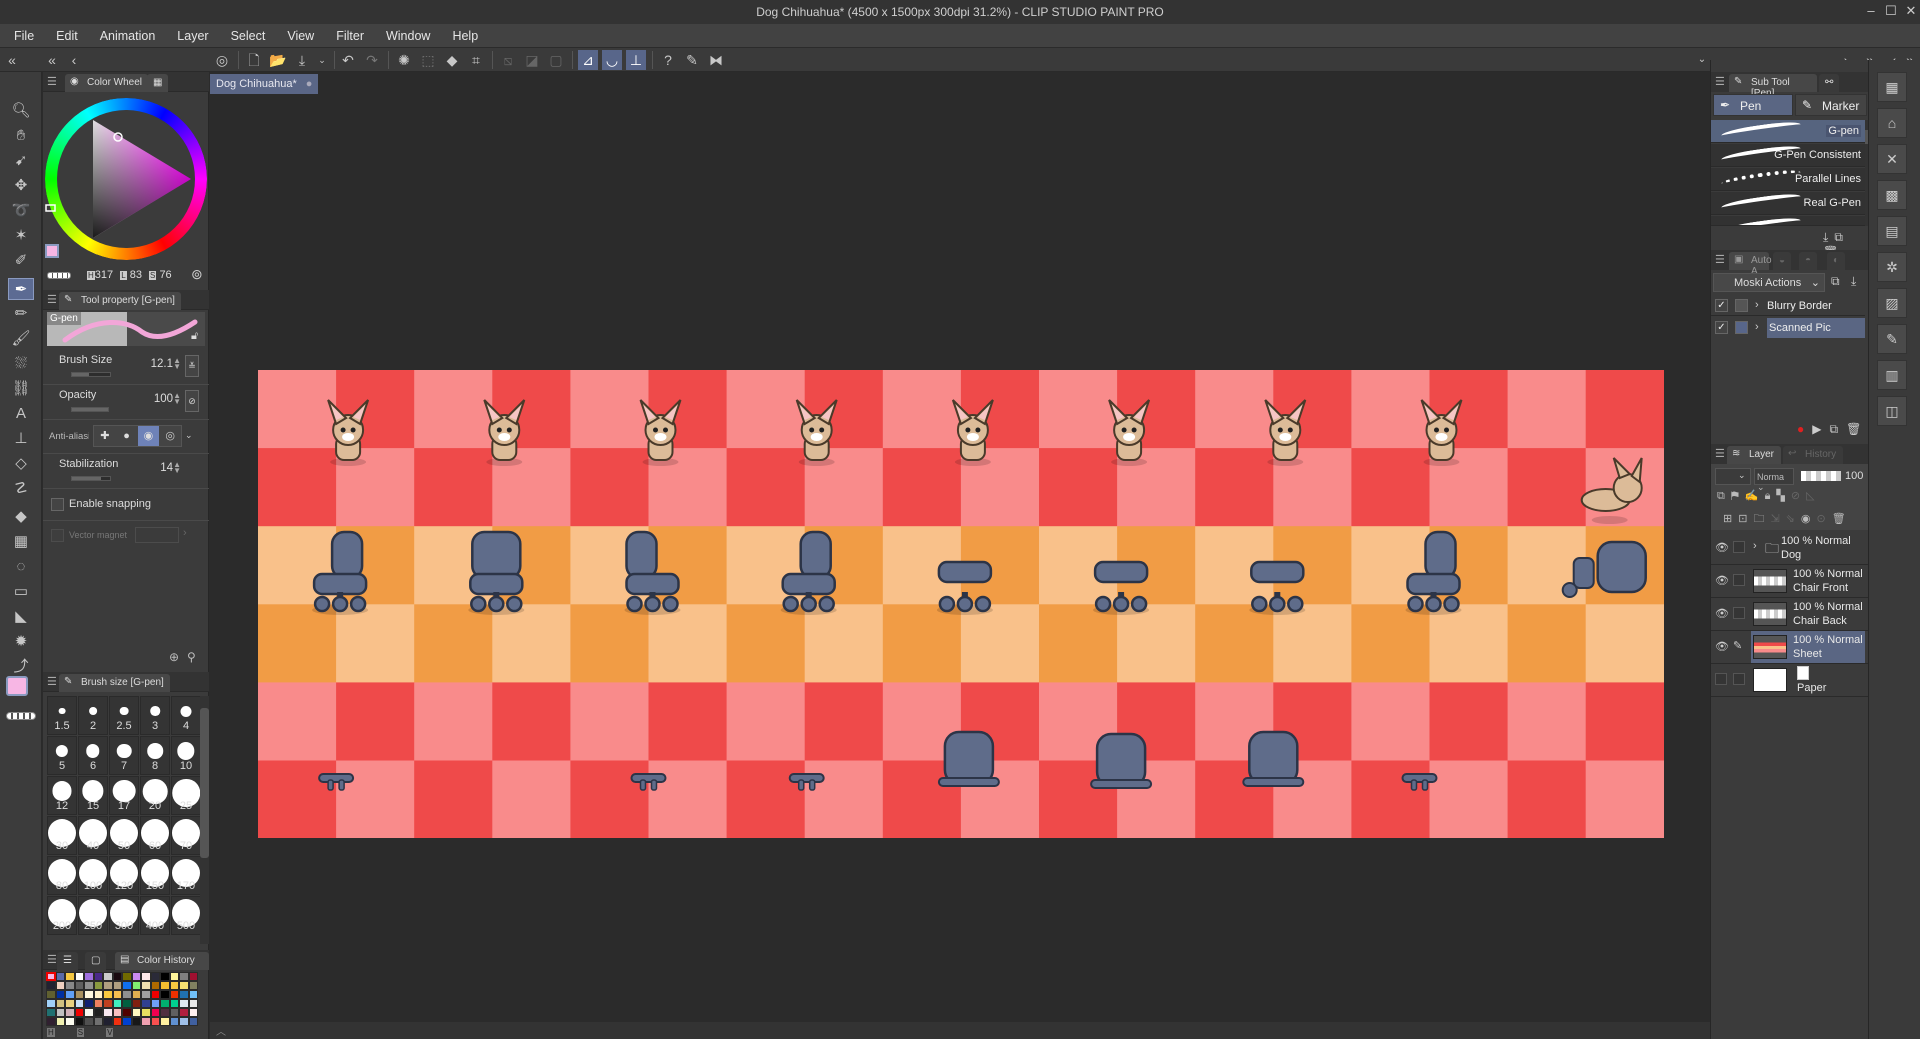  I want to click on lock-transparency-icon: ▚, so click(1783, 496).